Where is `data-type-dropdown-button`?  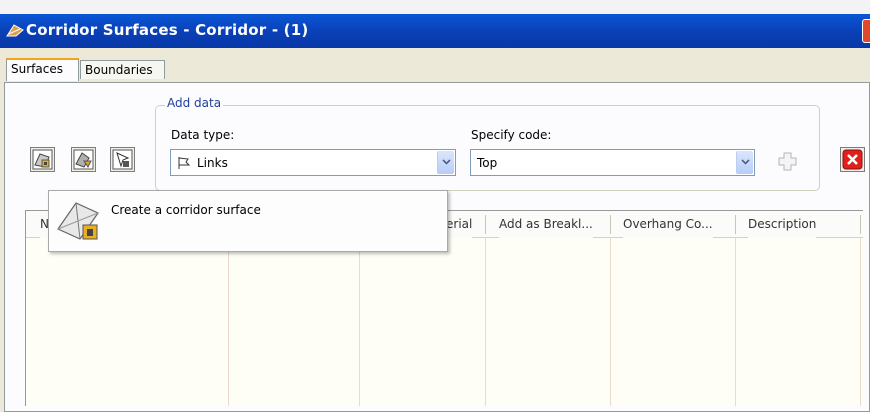 data-type-dropdown-button is located at coordinates (445, 162).